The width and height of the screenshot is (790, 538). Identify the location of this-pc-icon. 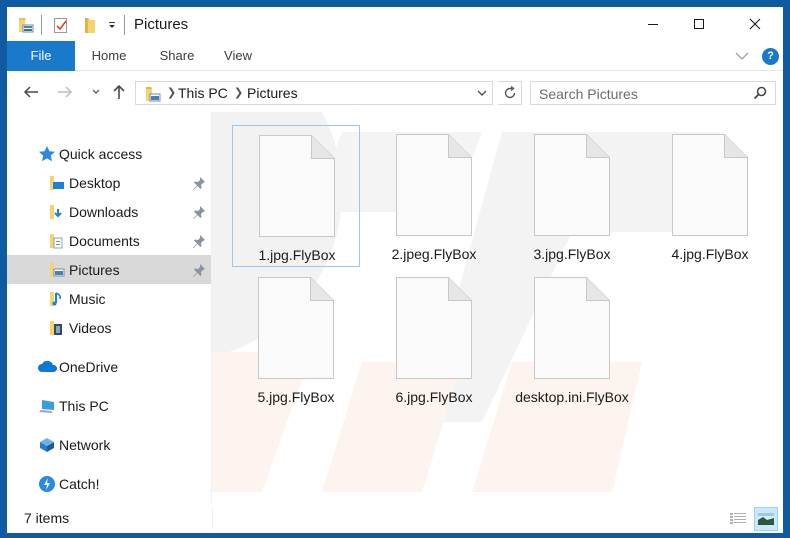
(46, 406).